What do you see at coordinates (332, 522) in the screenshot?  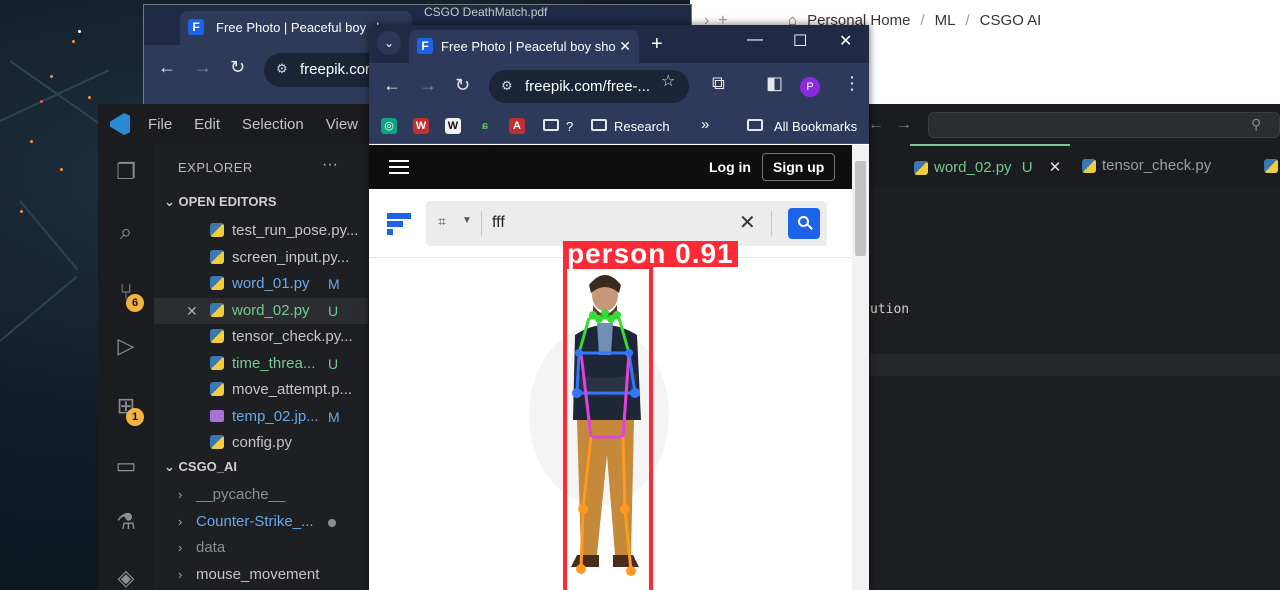 I see `modified-dot-icon` at bounding box center [332, 522].